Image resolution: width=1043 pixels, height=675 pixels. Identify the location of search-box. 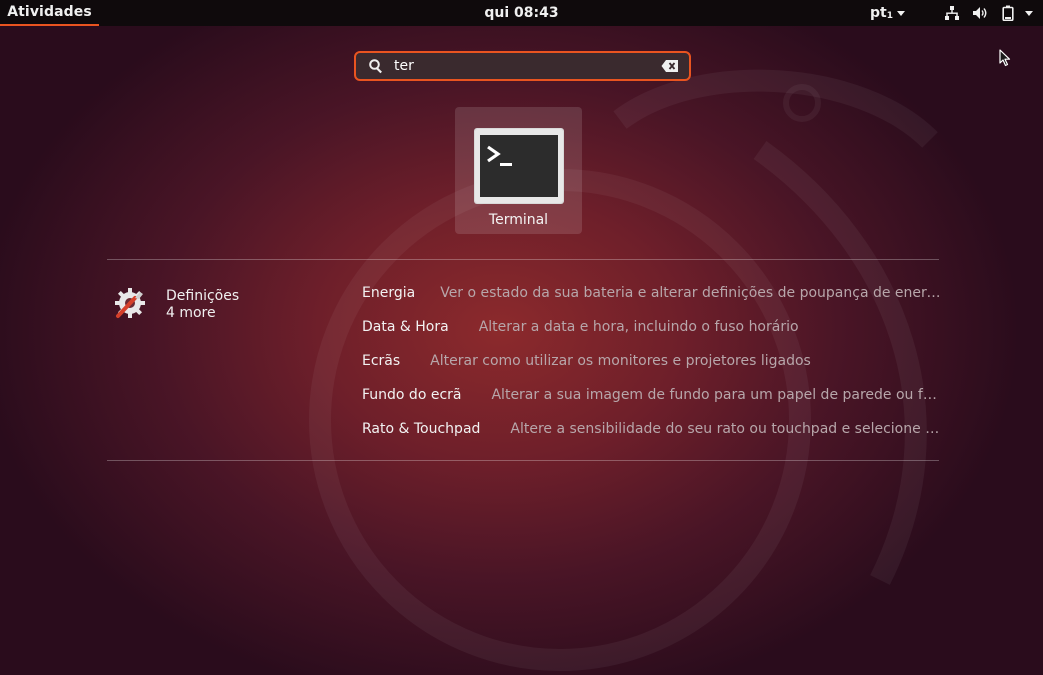
(522, 66).